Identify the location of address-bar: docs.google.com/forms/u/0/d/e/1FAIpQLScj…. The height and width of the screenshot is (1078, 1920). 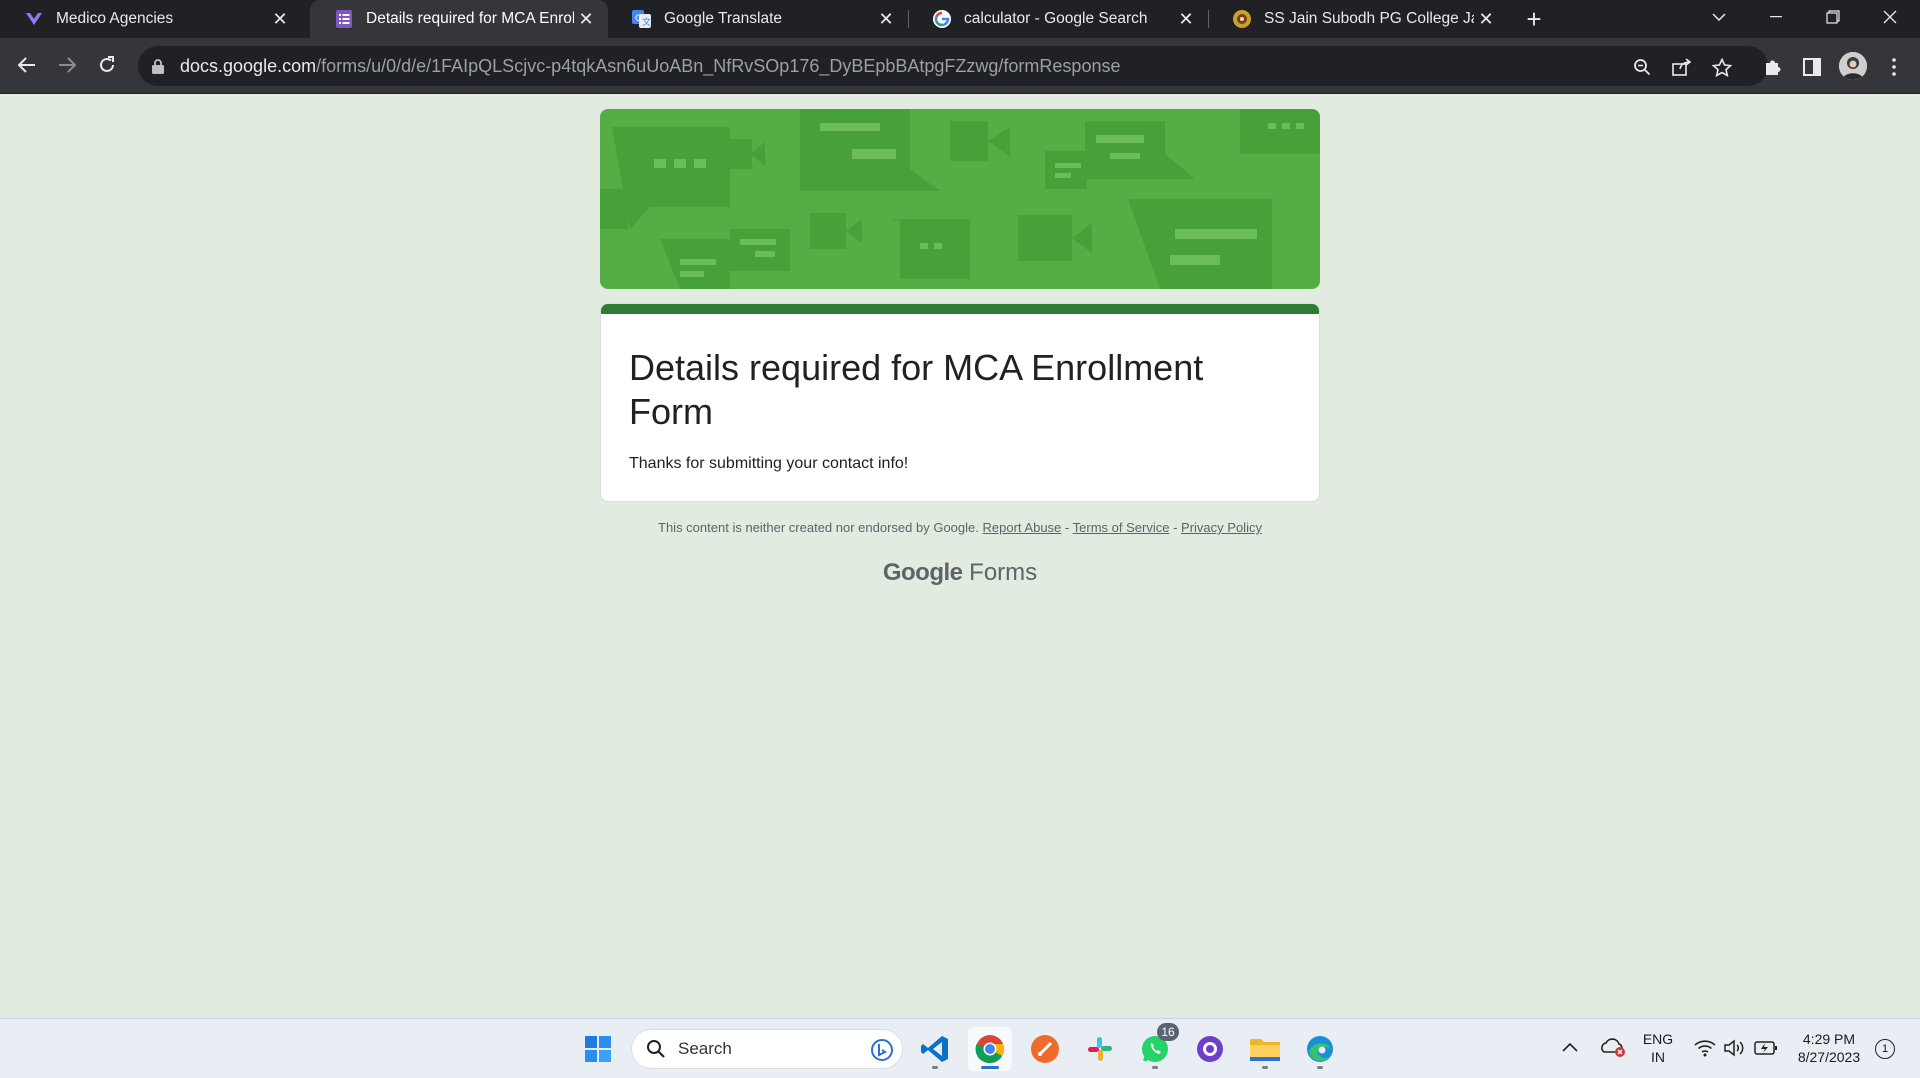
(953, 66).